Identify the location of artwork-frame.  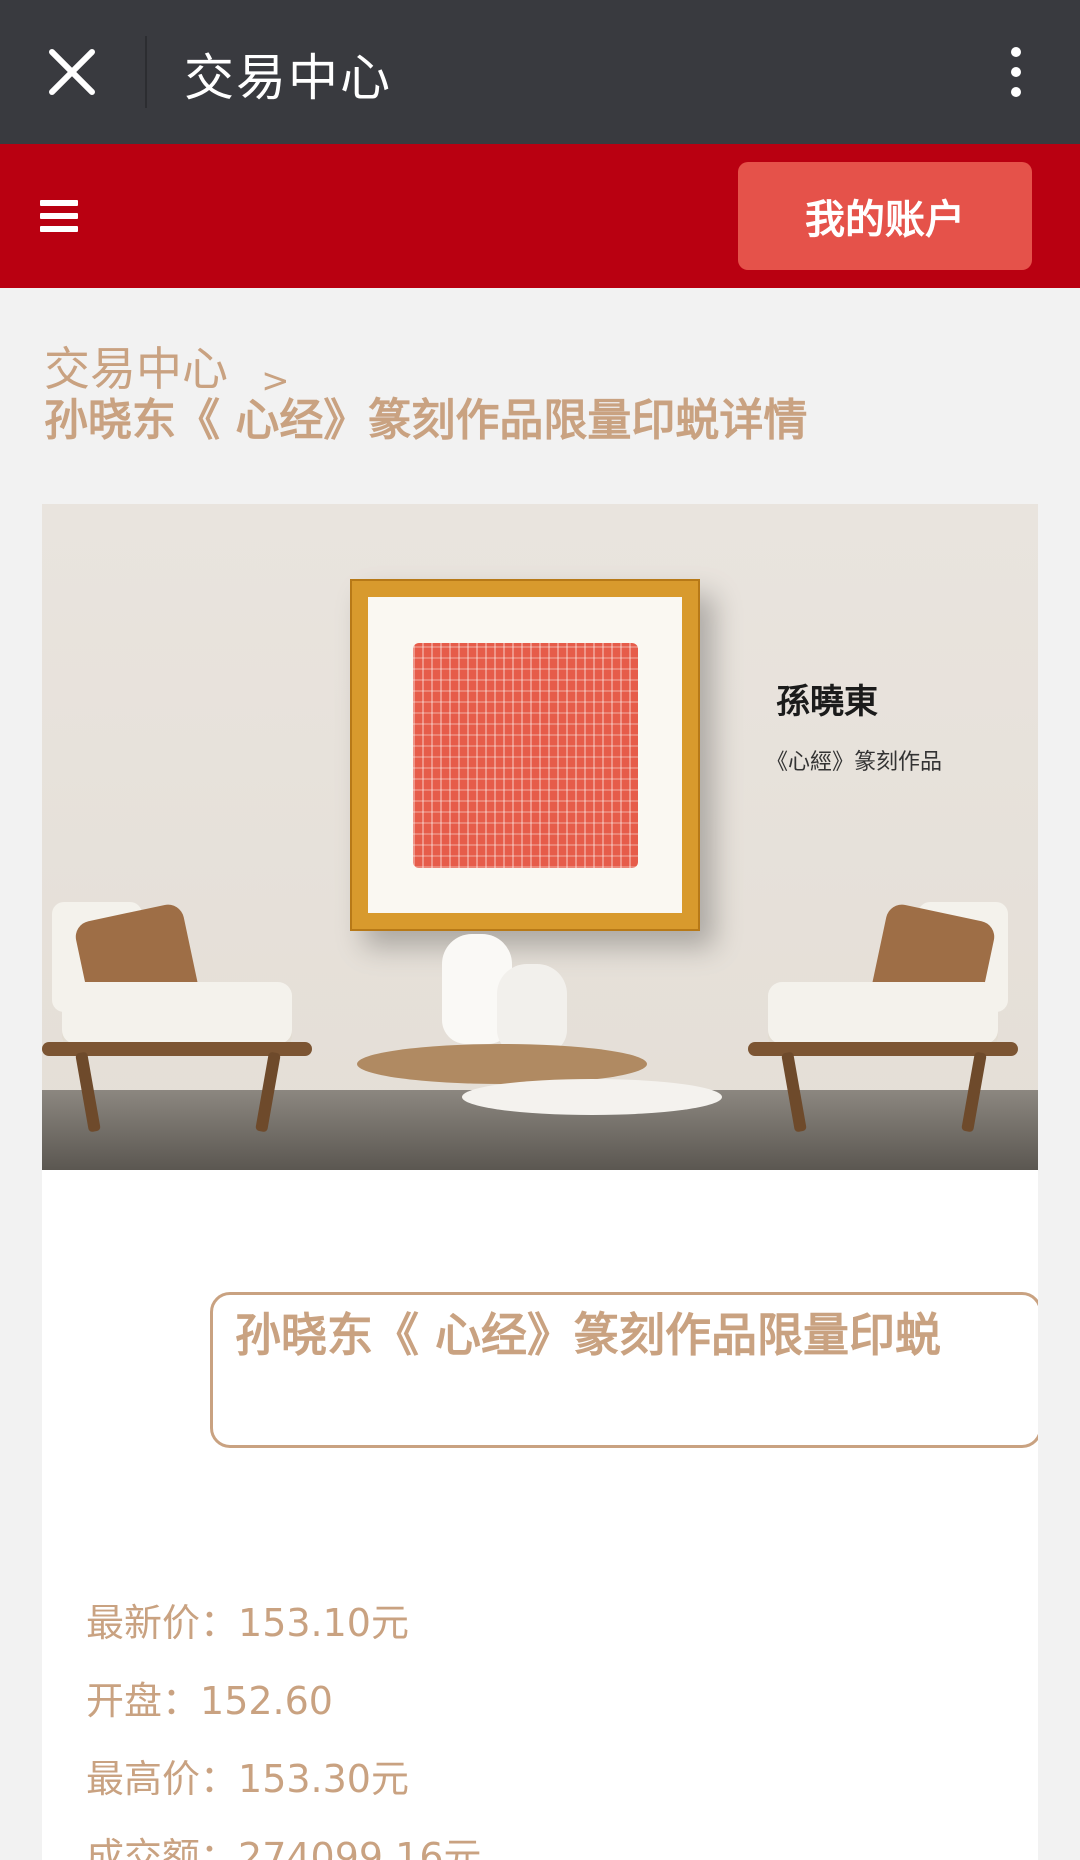
(525, 755).